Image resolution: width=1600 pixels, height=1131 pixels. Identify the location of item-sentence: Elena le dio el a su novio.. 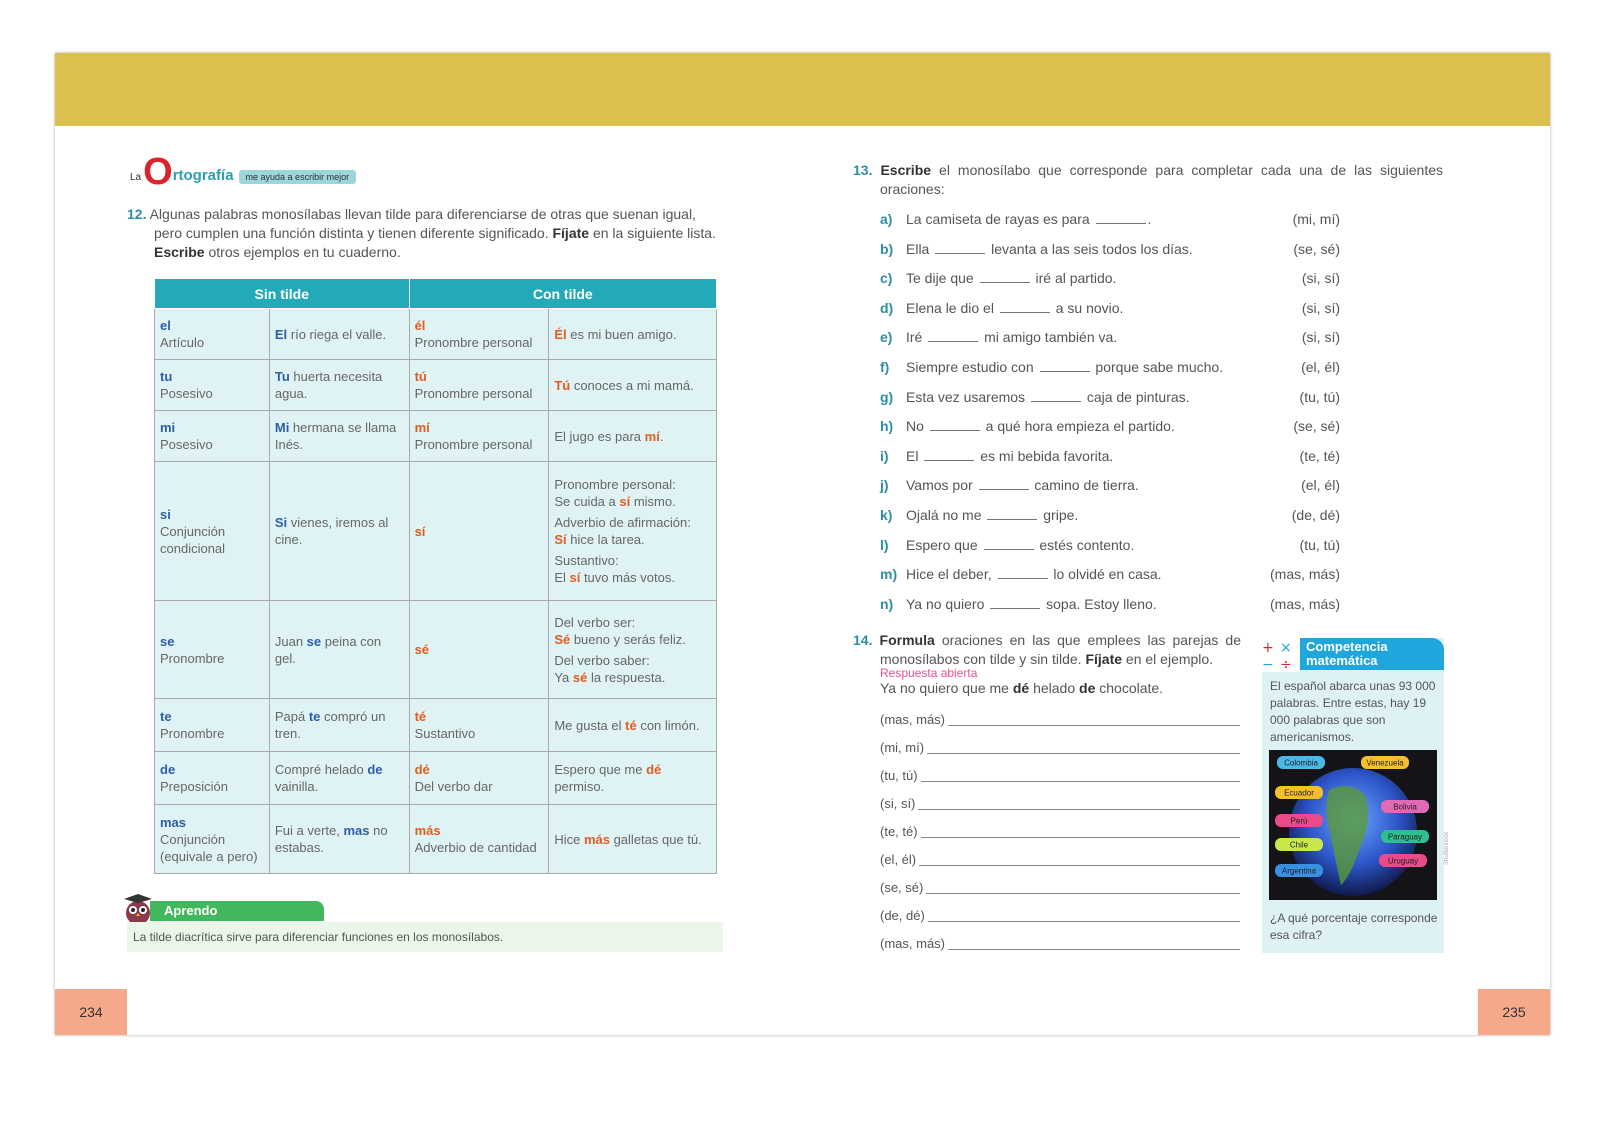
(1015, 307).